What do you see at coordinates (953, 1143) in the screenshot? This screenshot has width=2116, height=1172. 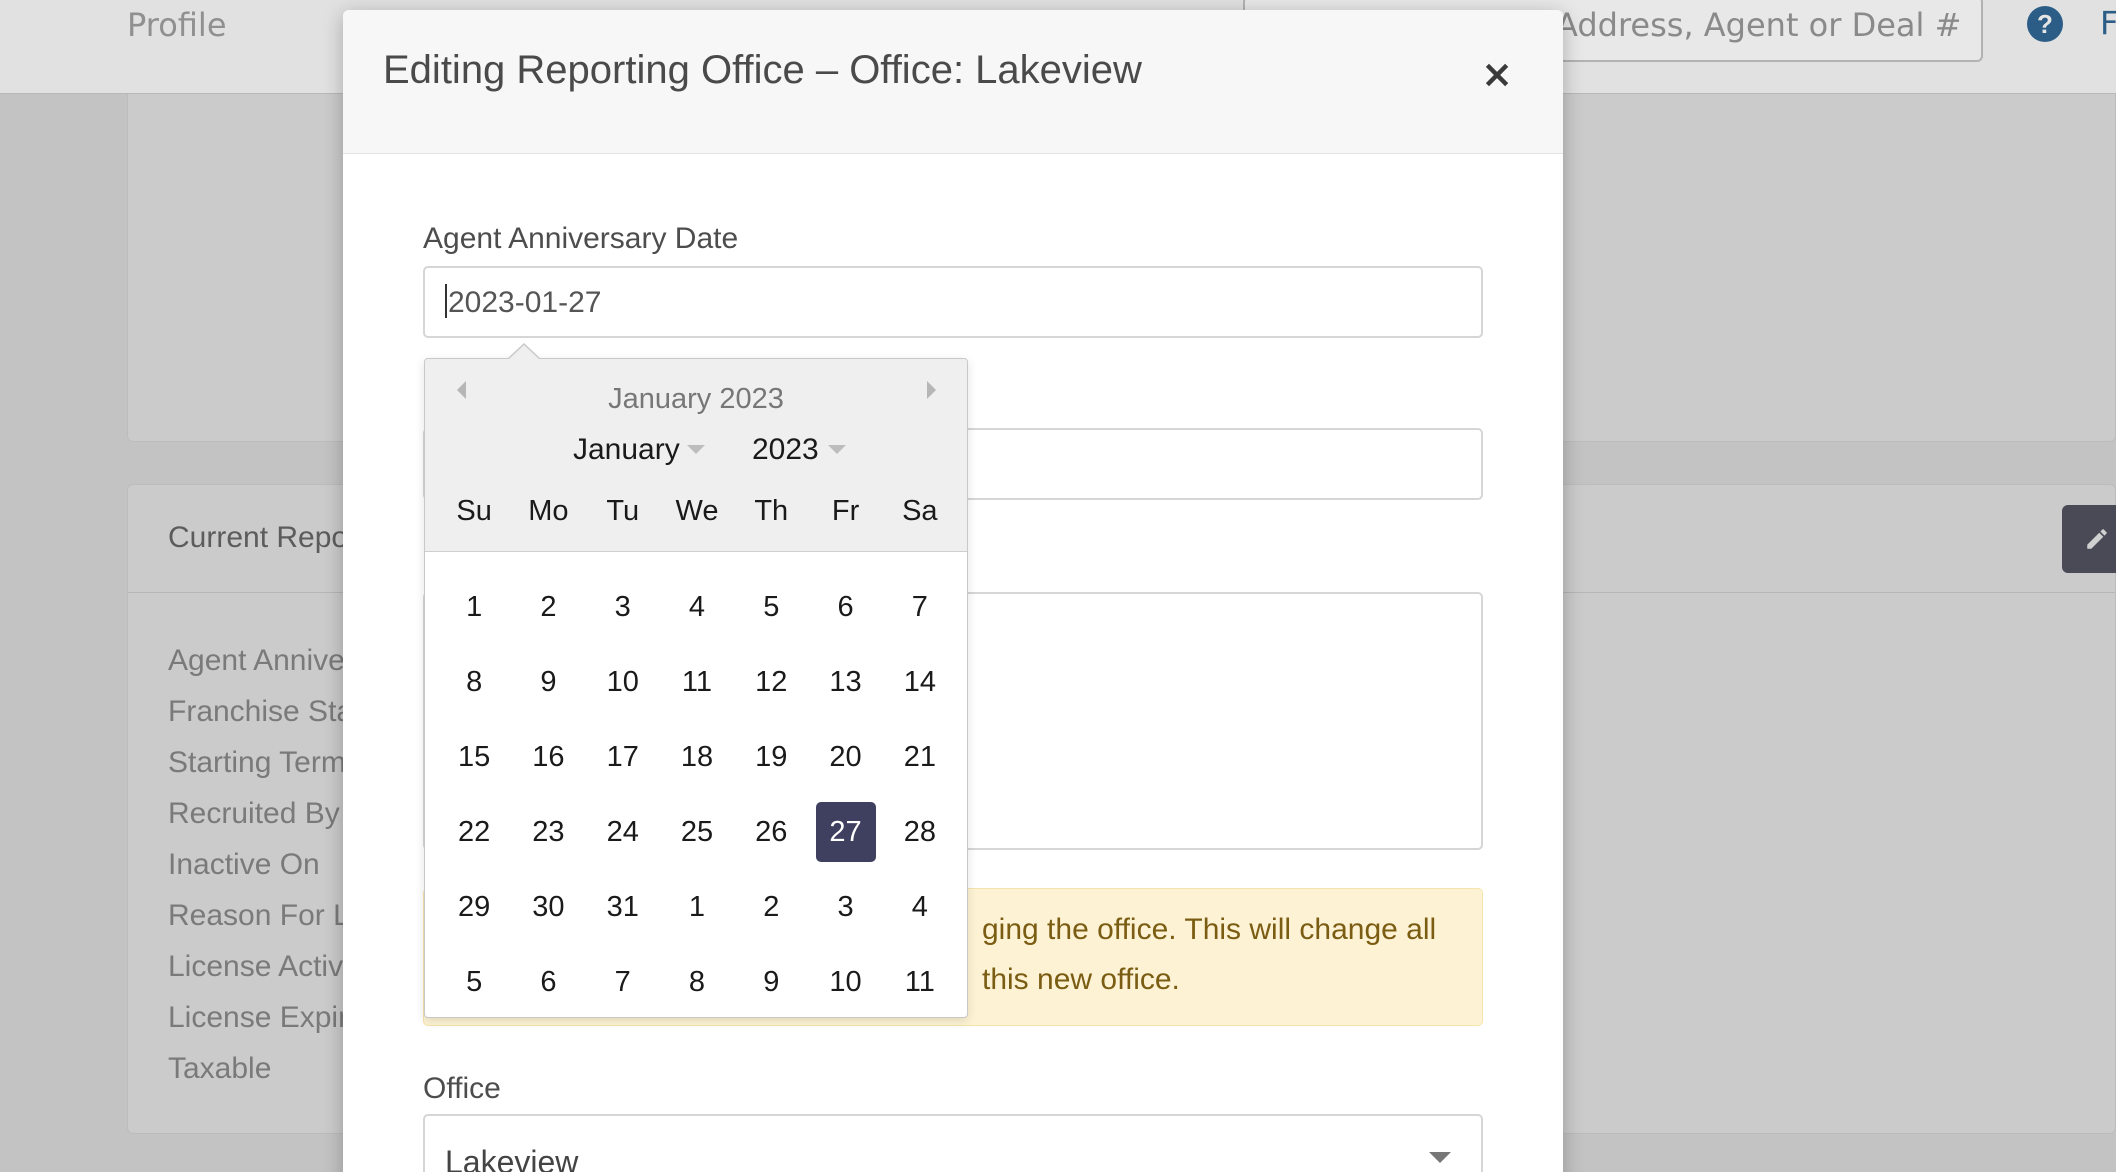 I see `office-select: Lakeview` at bounding box center [953, 1143].